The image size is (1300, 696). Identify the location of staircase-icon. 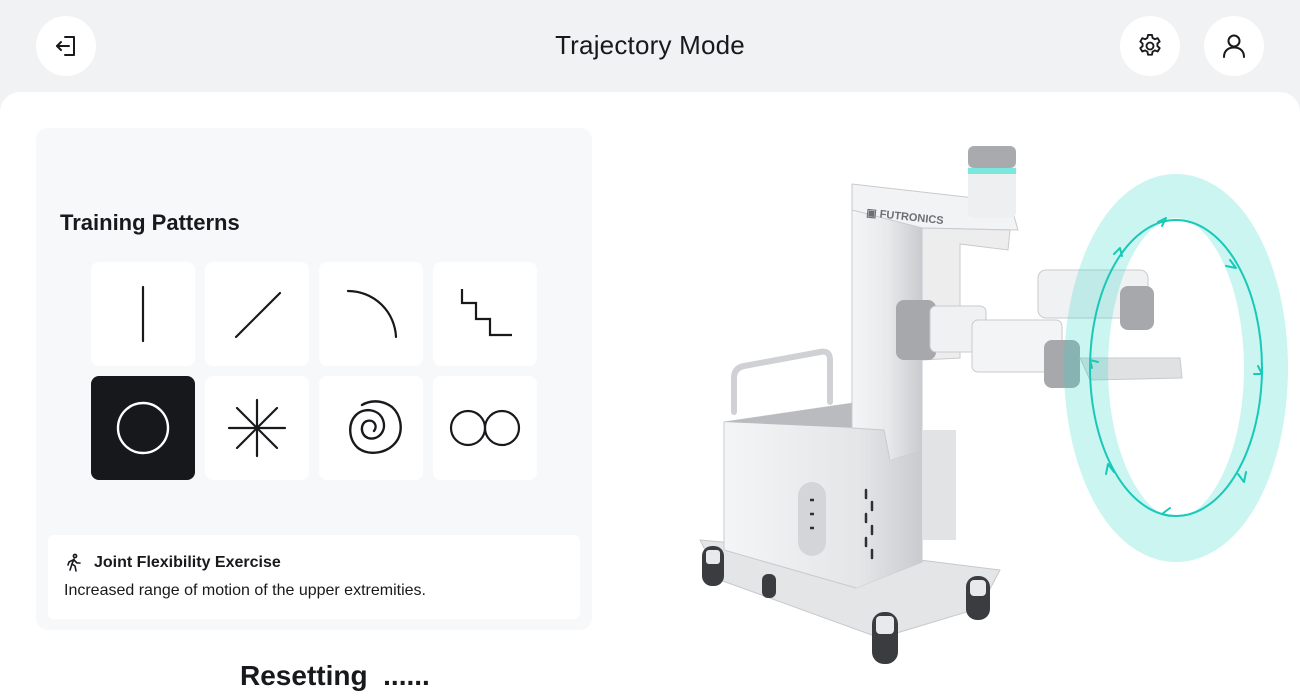
(486, 313).